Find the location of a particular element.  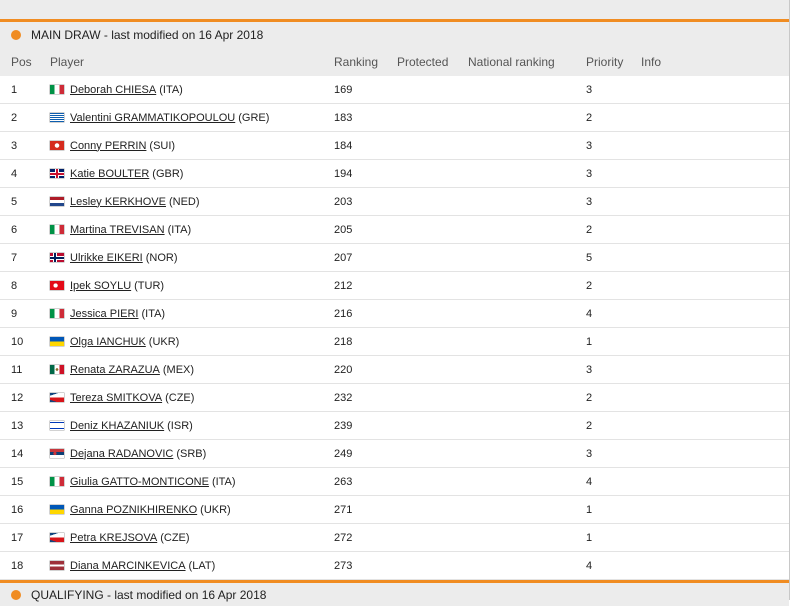

player-link: Giulia GATTO-MONTICONE is located at coordinates (139, 482).